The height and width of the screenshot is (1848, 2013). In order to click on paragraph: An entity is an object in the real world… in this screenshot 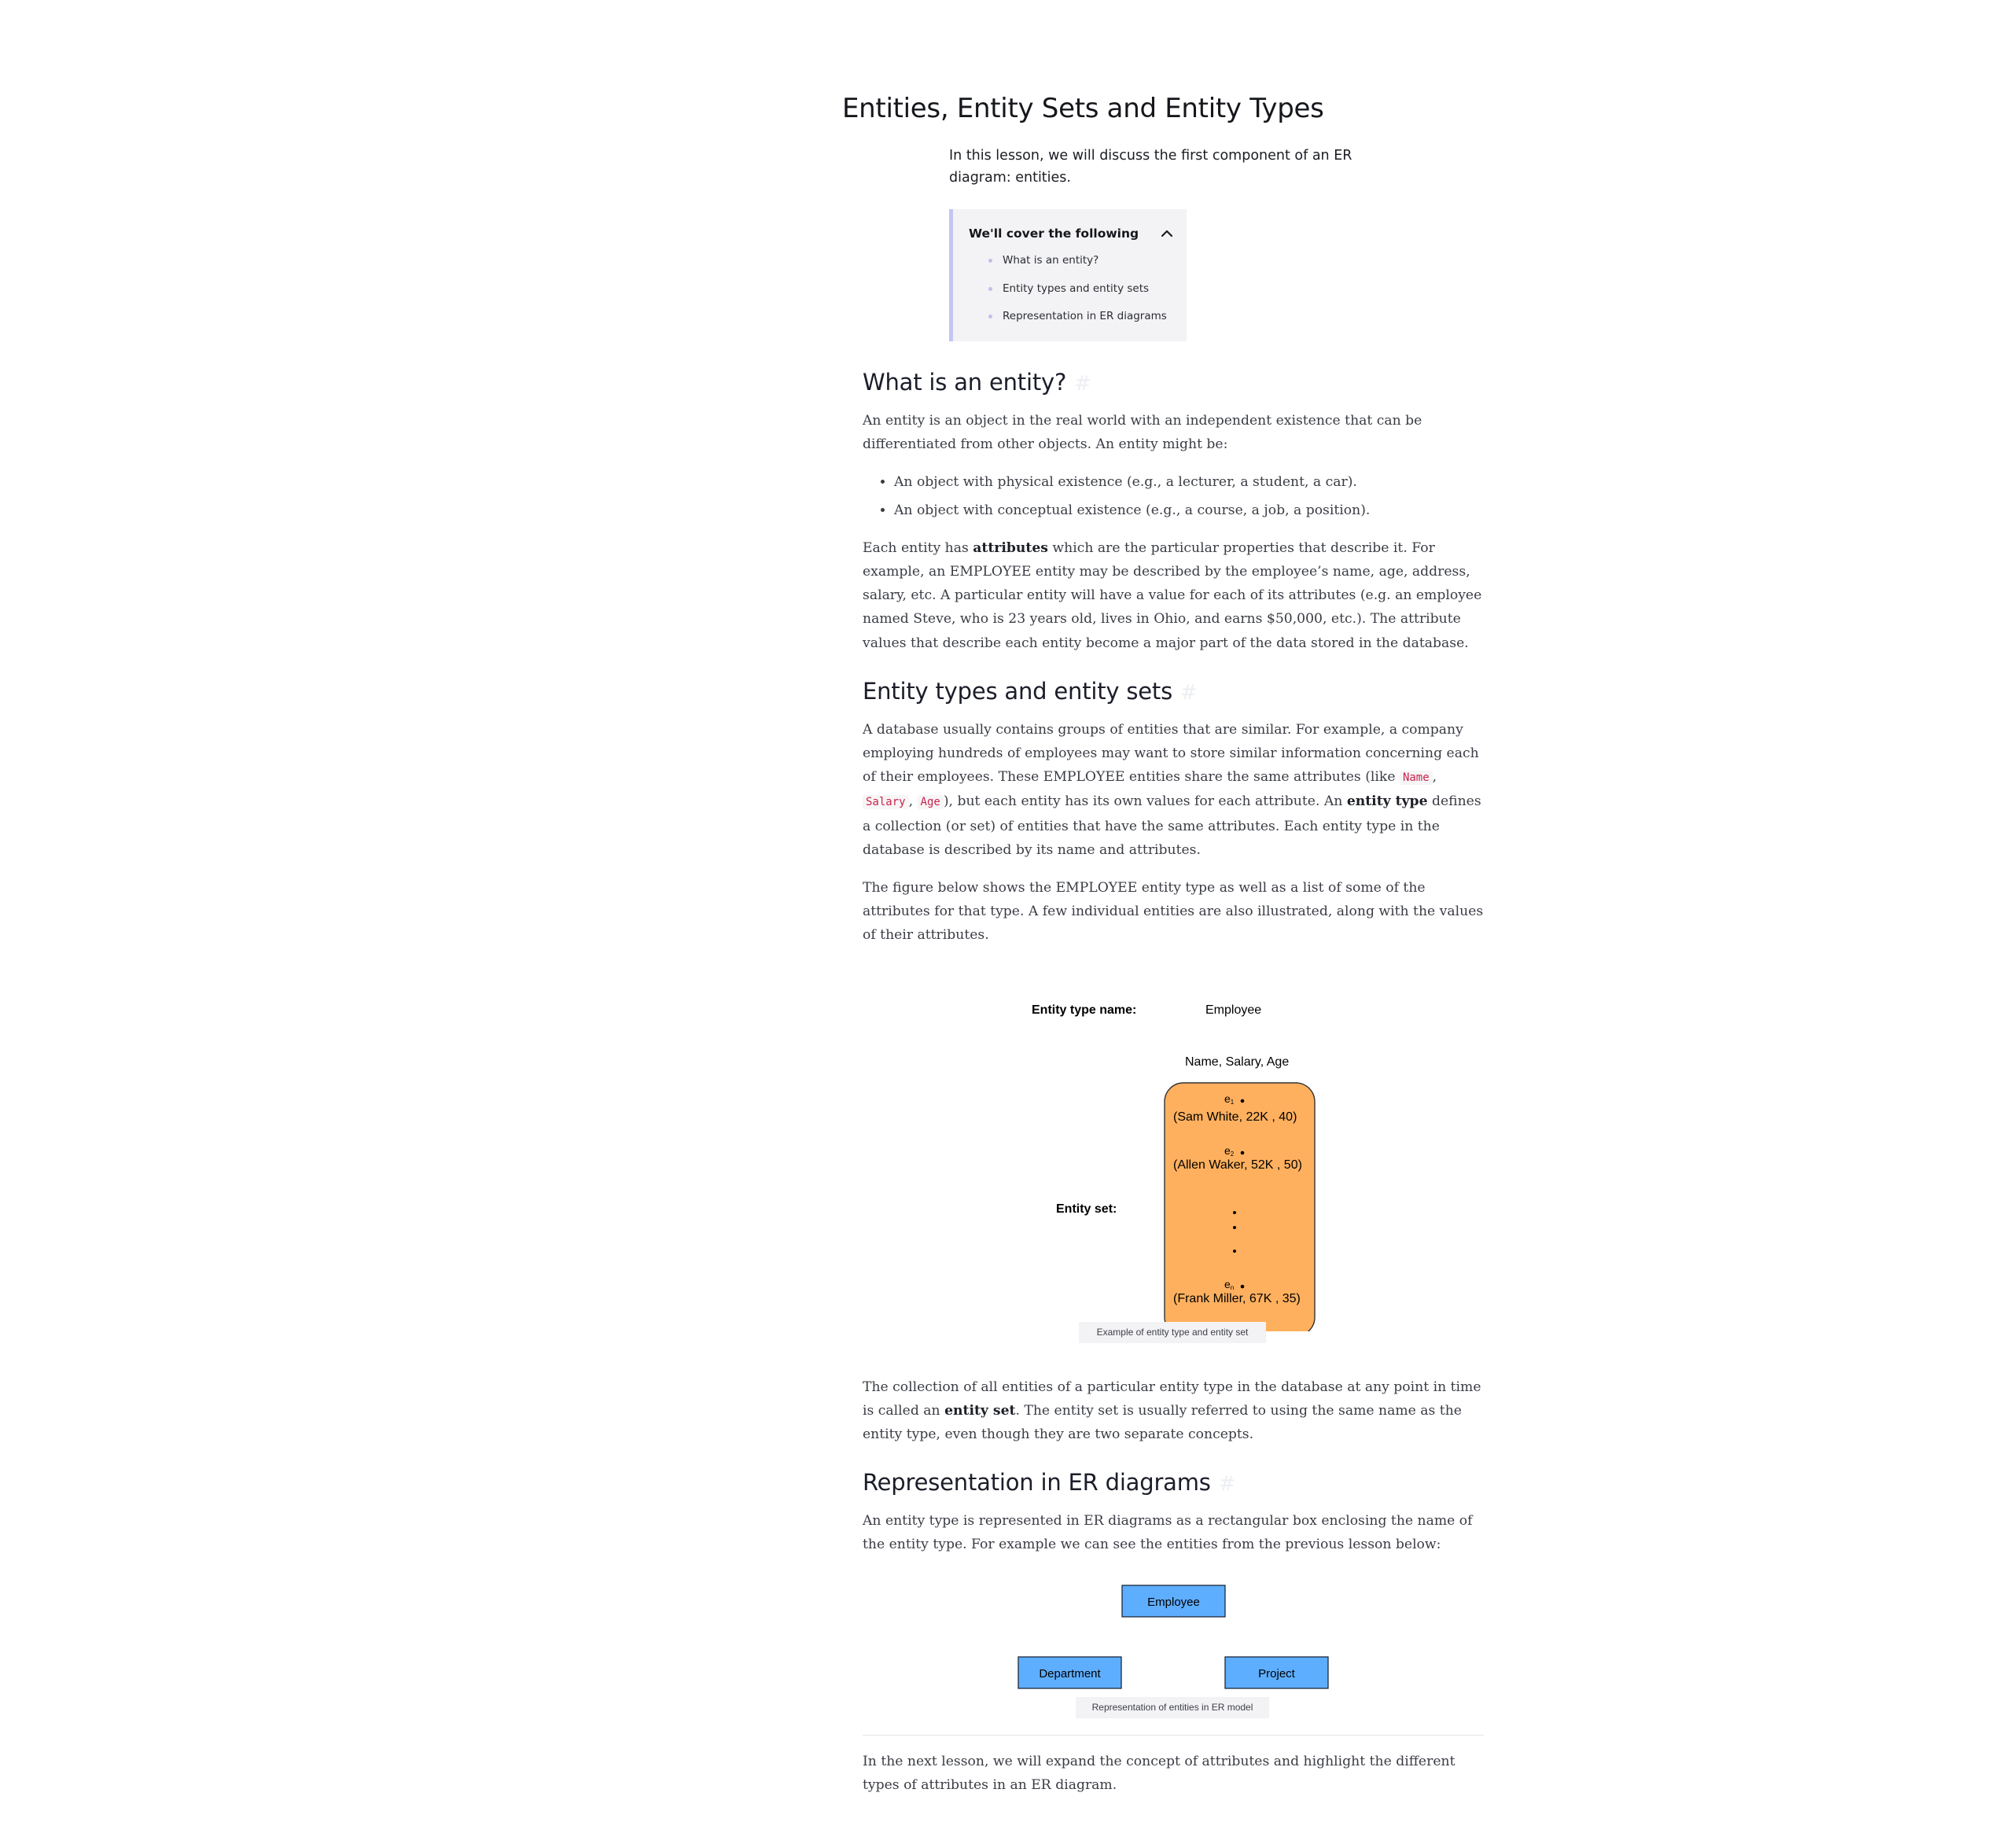, I will do `click(1143, 433)`.